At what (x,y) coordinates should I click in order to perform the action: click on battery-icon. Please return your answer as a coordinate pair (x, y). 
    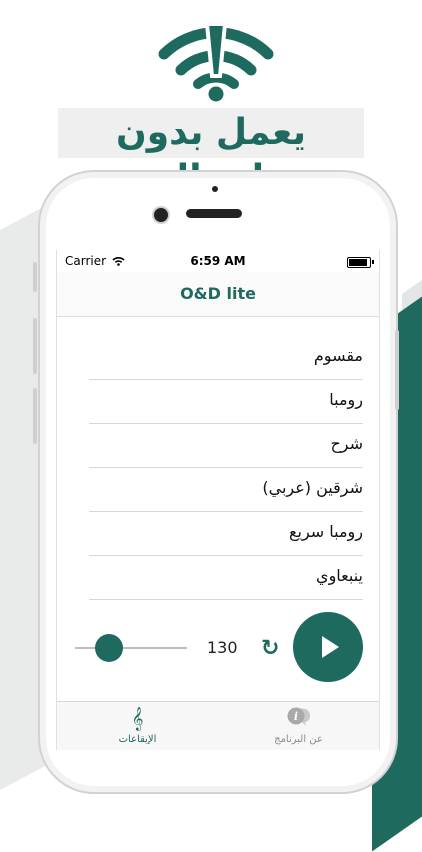
    Looking at the image, I should click on (359, 262).